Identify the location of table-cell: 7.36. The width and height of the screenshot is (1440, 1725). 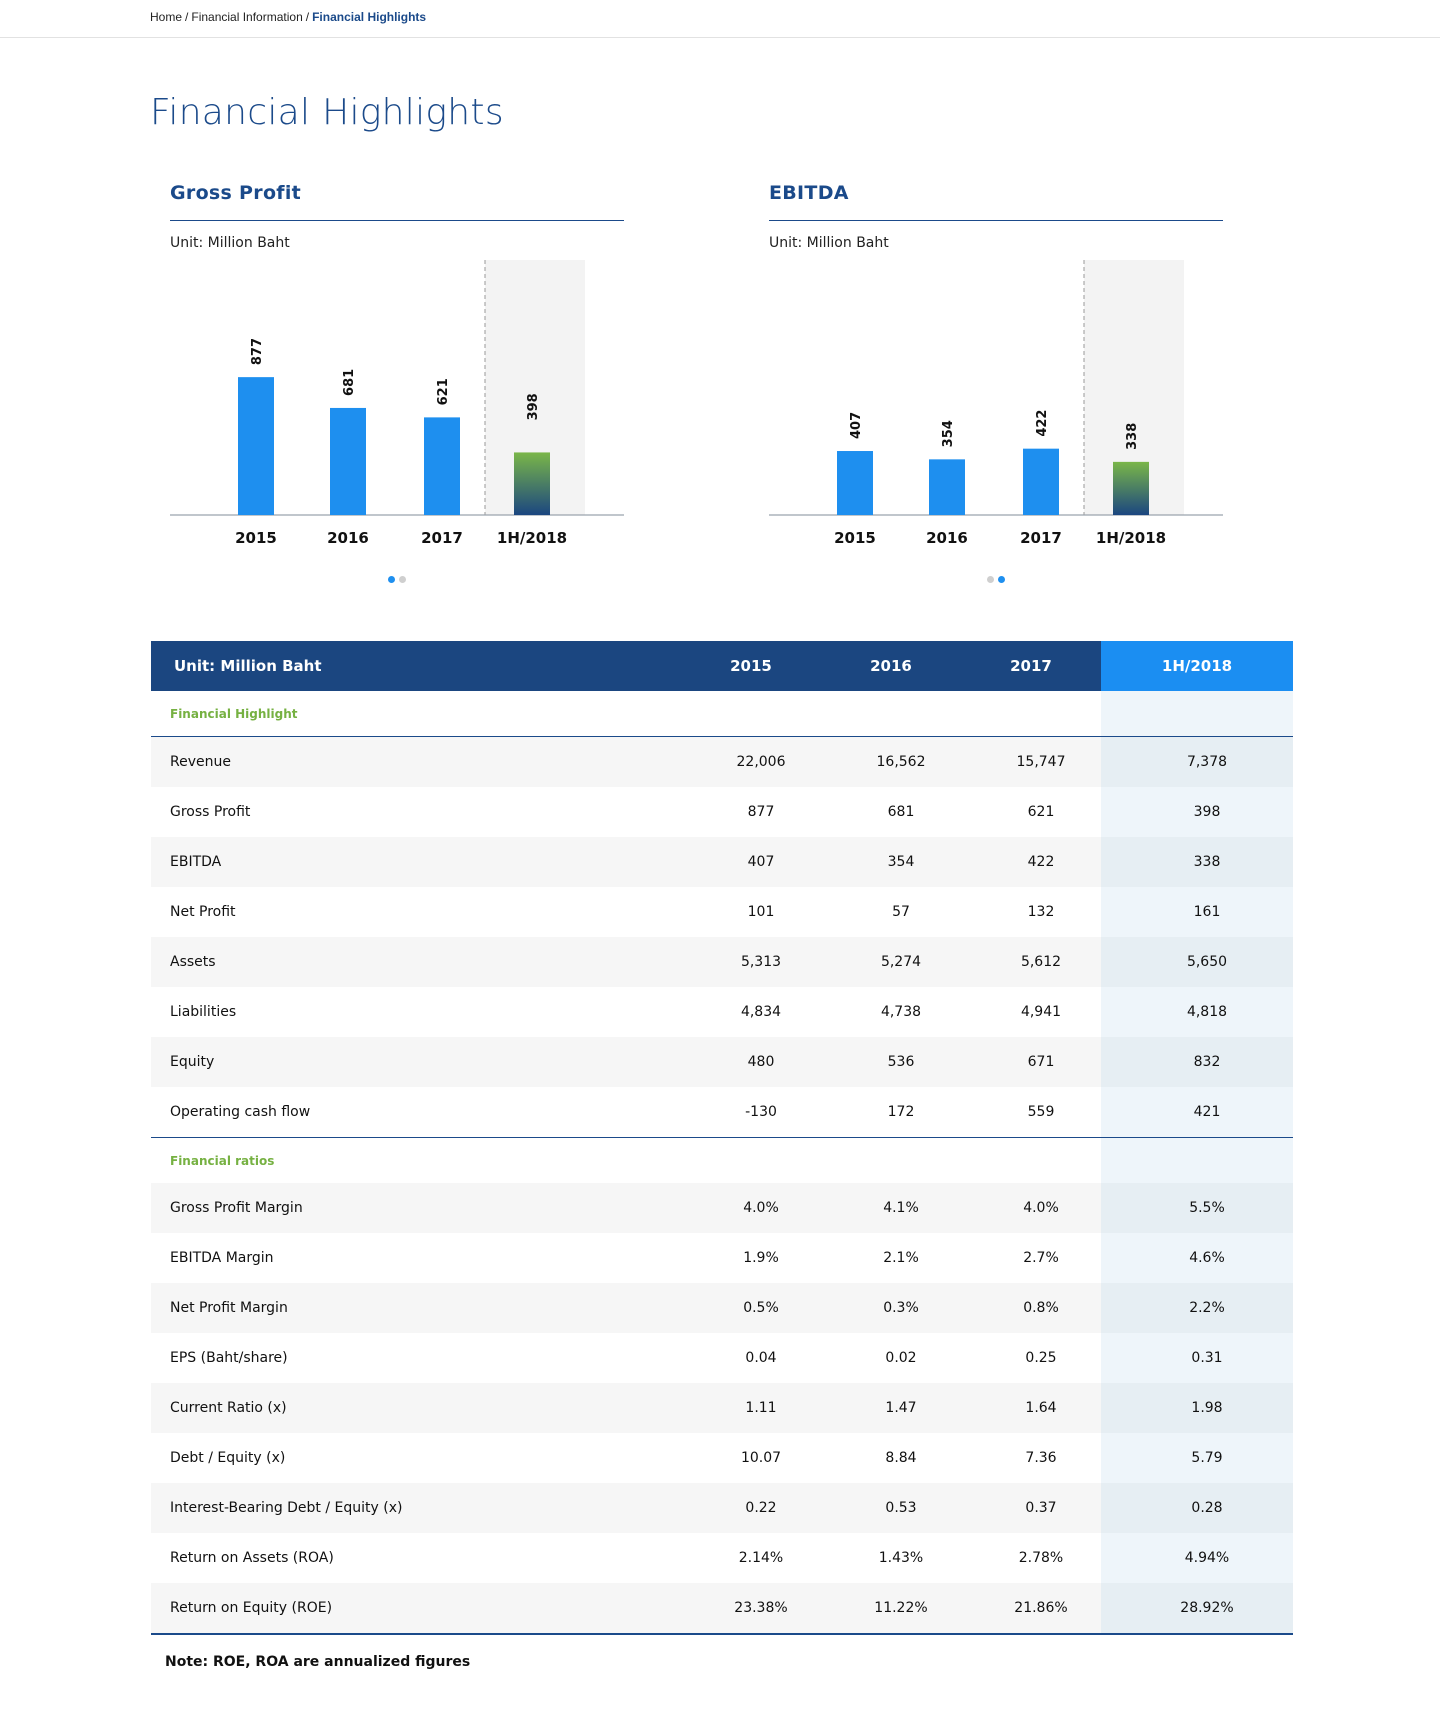
(1041, 1458).